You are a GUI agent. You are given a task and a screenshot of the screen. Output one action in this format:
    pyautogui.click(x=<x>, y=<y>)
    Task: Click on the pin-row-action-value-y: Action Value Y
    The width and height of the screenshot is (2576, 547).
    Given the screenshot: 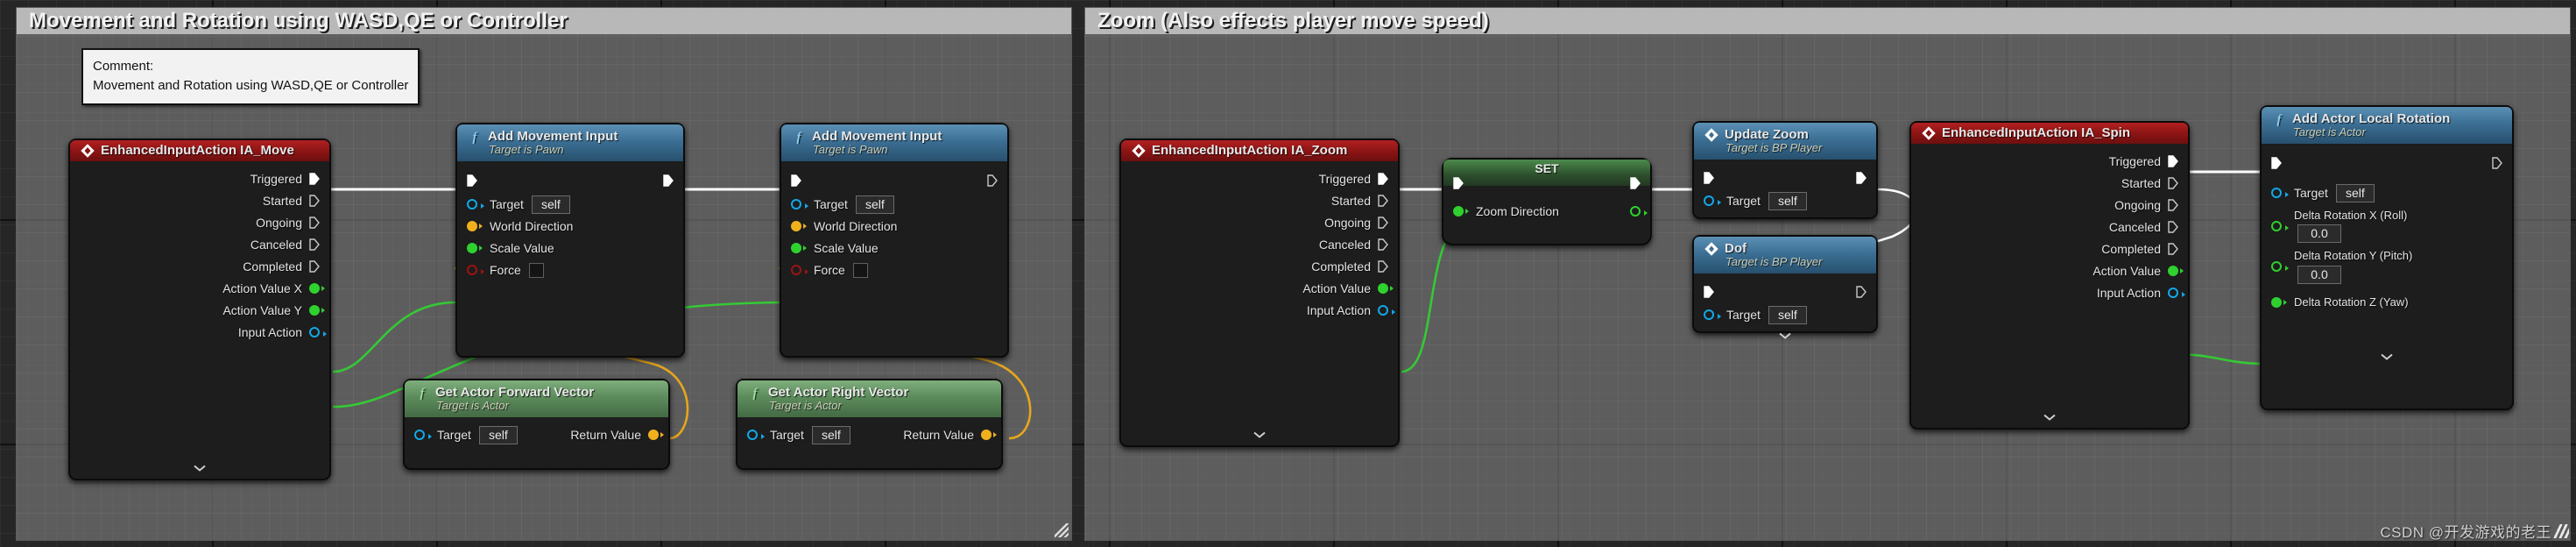 What is the action you would take?
    pyautogui.click(x=199, y=310)
    